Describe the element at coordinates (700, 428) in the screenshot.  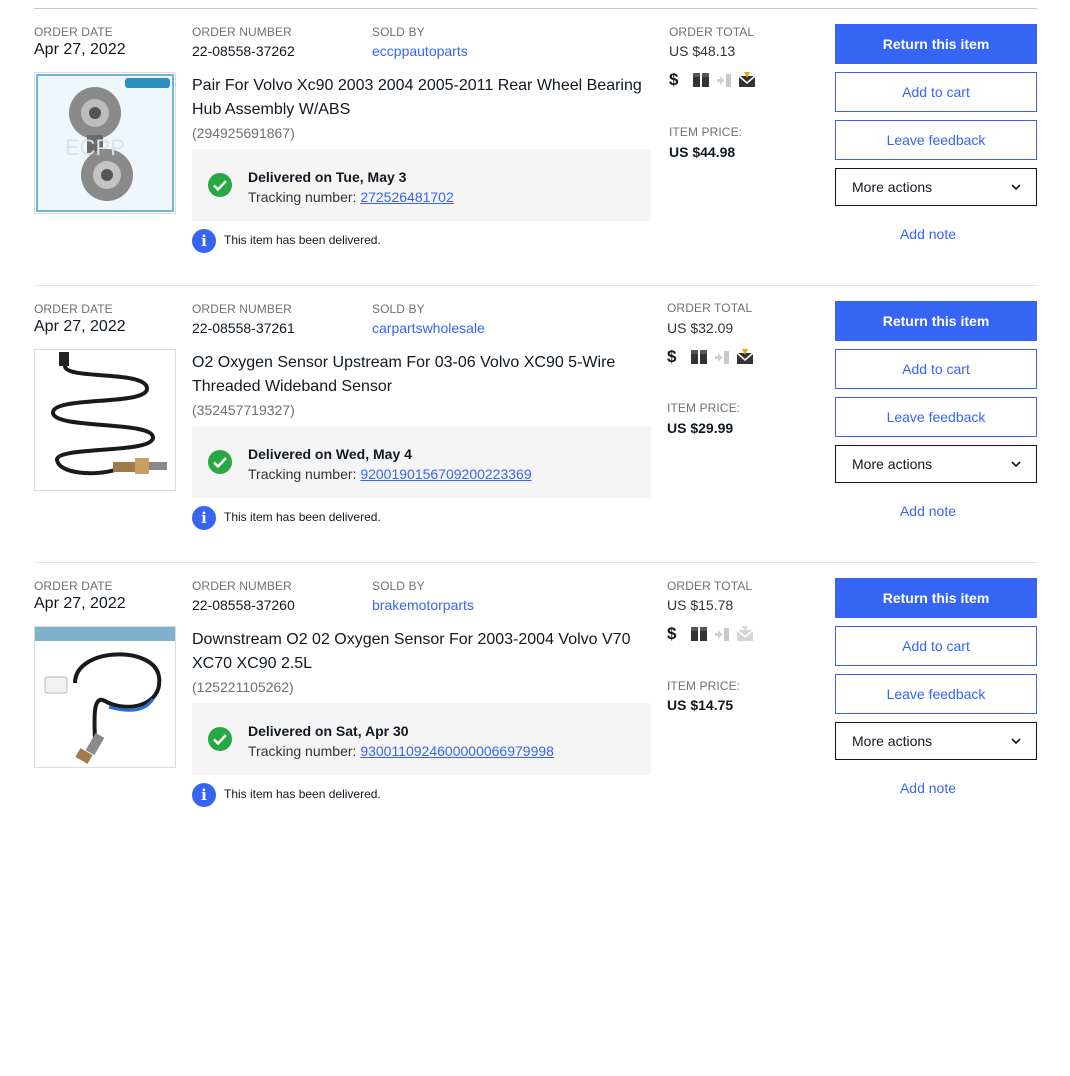
I see `item-price: US $29.99` at that location.